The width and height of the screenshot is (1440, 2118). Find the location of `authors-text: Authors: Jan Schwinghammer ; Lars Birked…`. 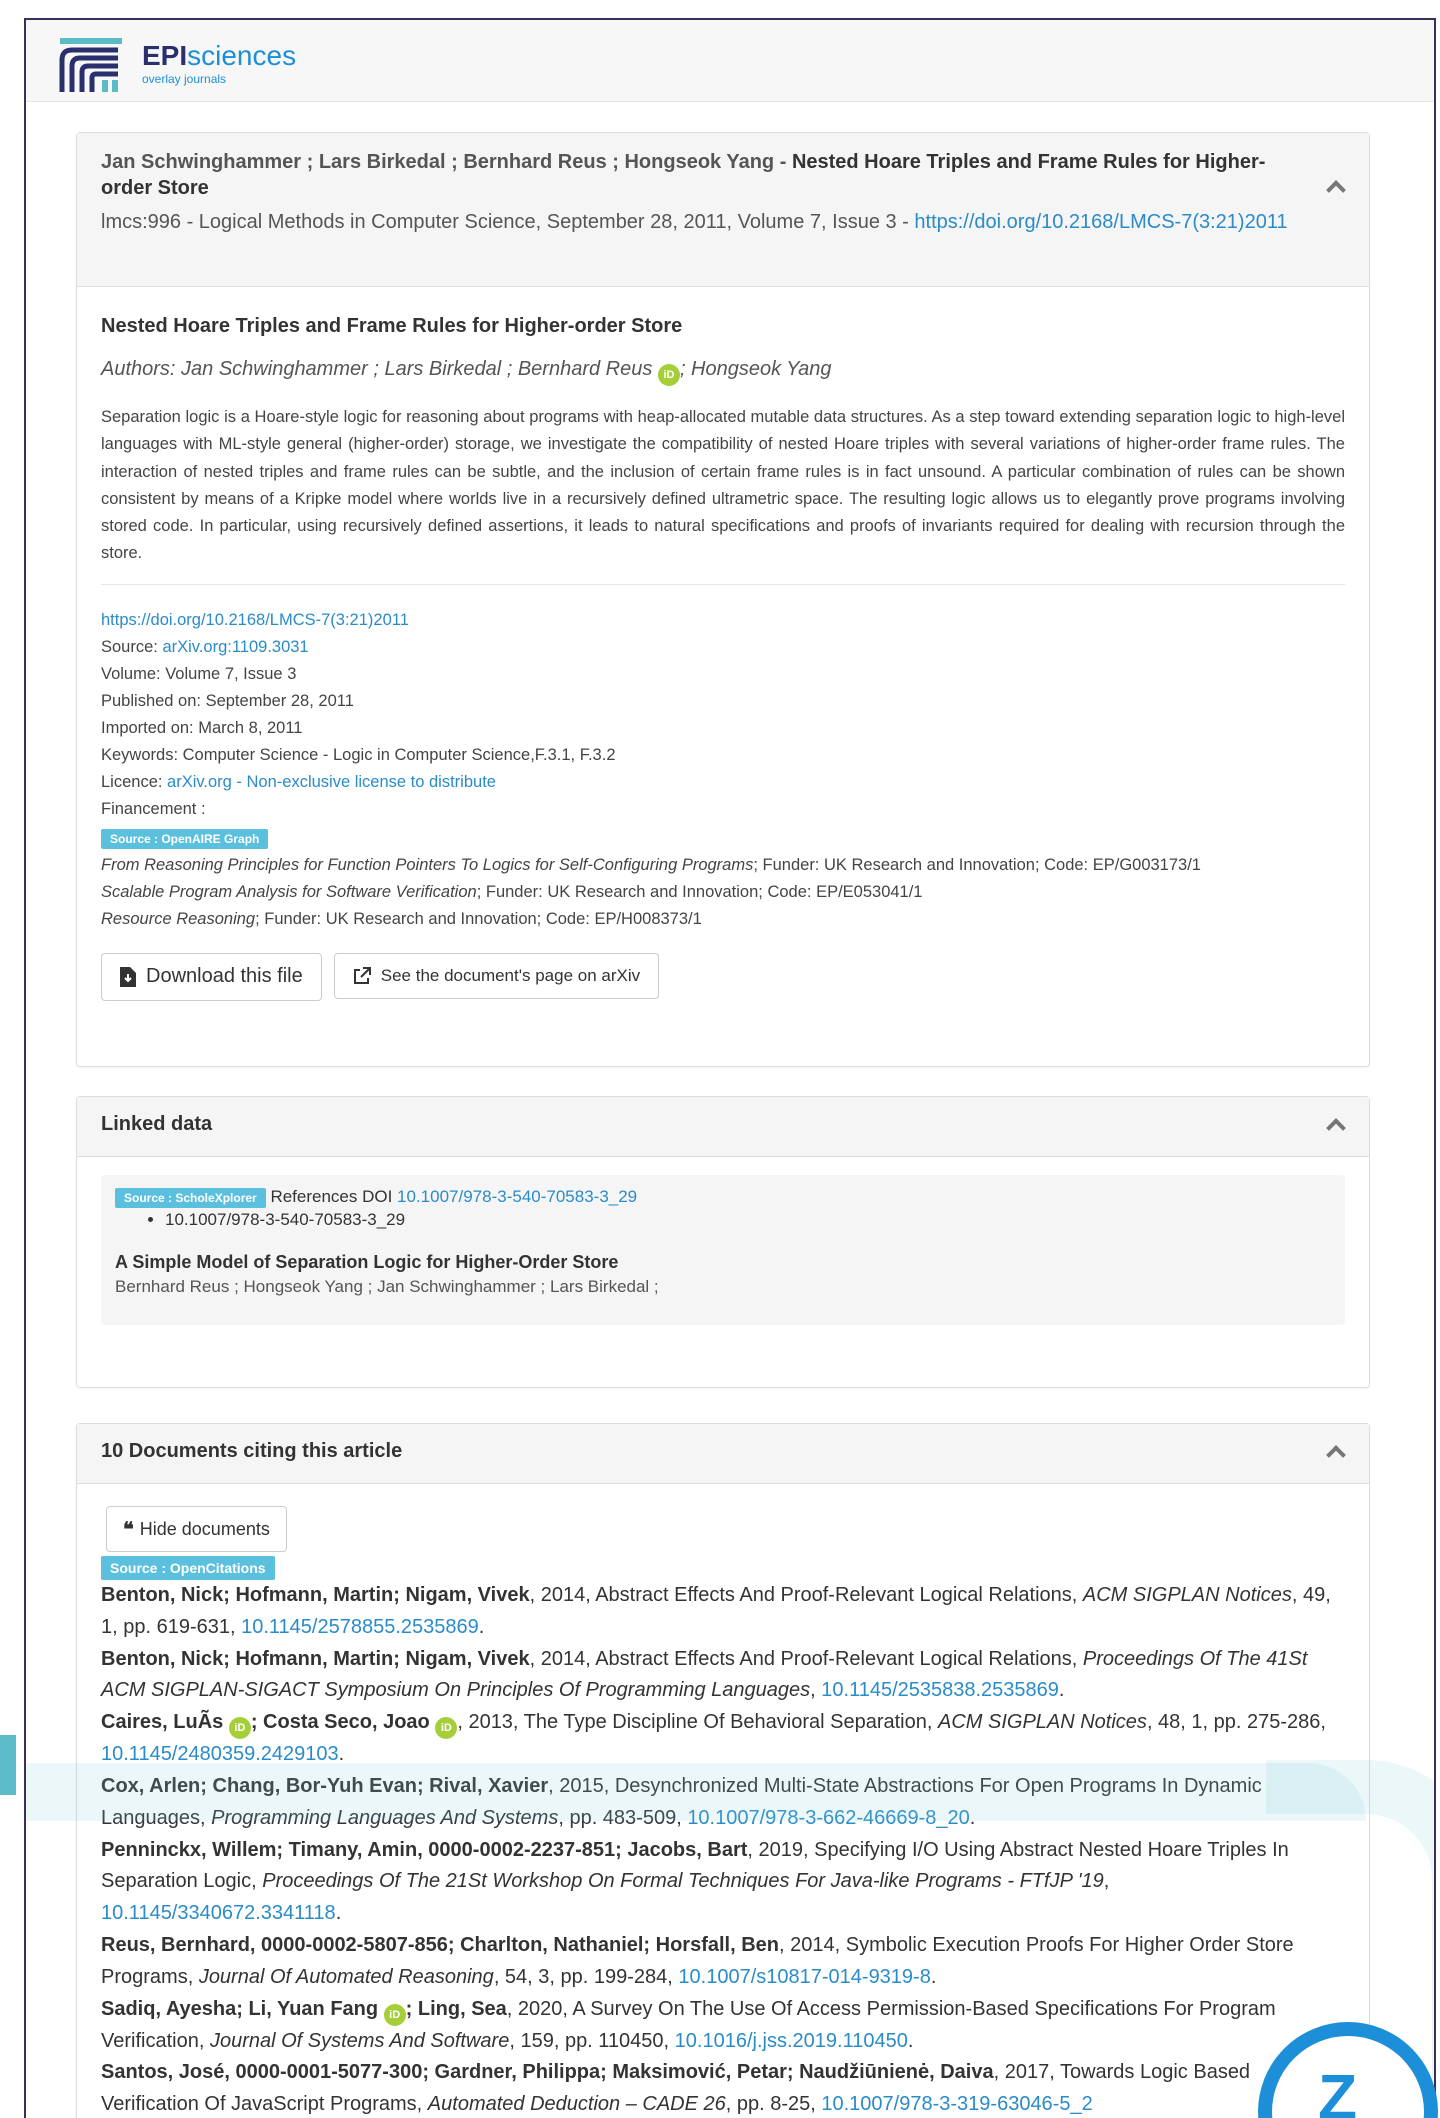

authors-text: Authors: Jan Schwinghammer ; Lars Birked… is located at coordinates (377, 369).